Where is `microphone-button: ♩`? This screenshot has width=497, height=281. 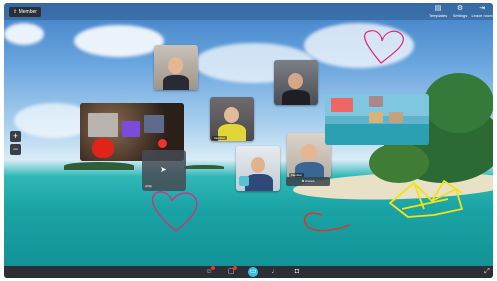 microphone-button: ♩ is located at coordinates (275, 272).